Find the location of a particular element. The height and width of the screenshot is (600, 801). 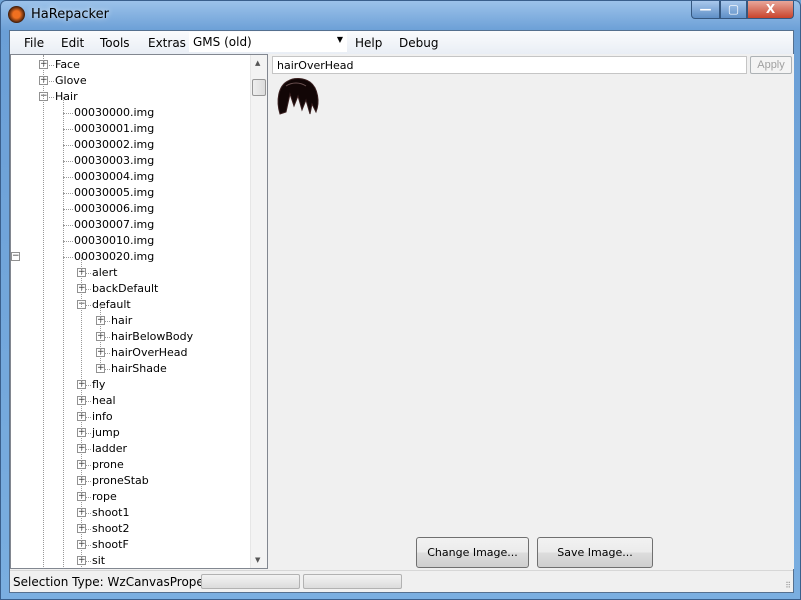

close-button: X is located at coordinates (770, 10).